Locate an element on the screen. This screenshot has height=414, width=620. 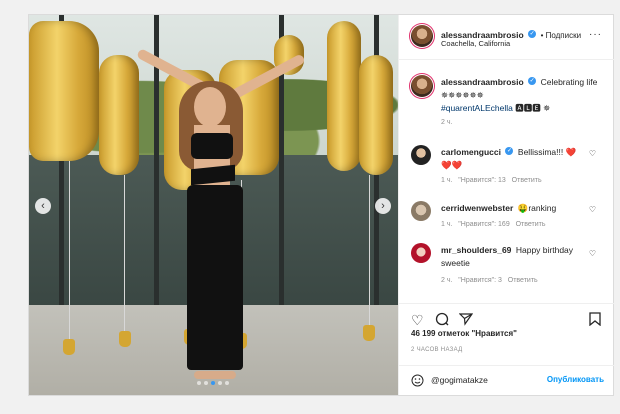
comment-meta: 1 ч. "Нравится": 169 Ответить is located at coordinates (493, 224).